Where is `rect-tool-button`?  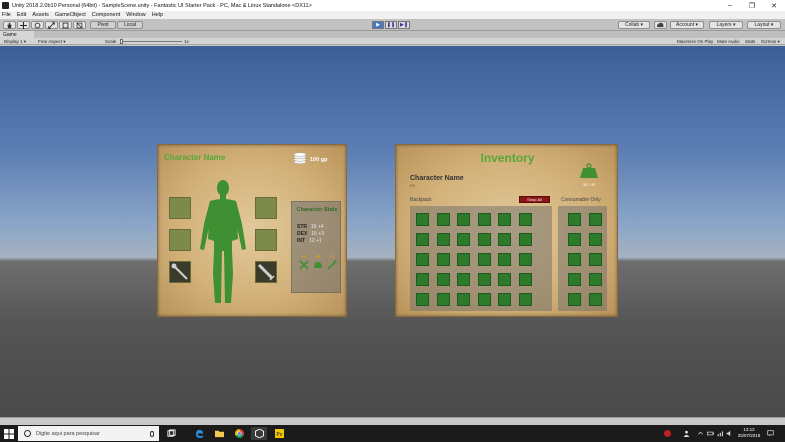 rect-tool-button is located at coordinates (65, 25).